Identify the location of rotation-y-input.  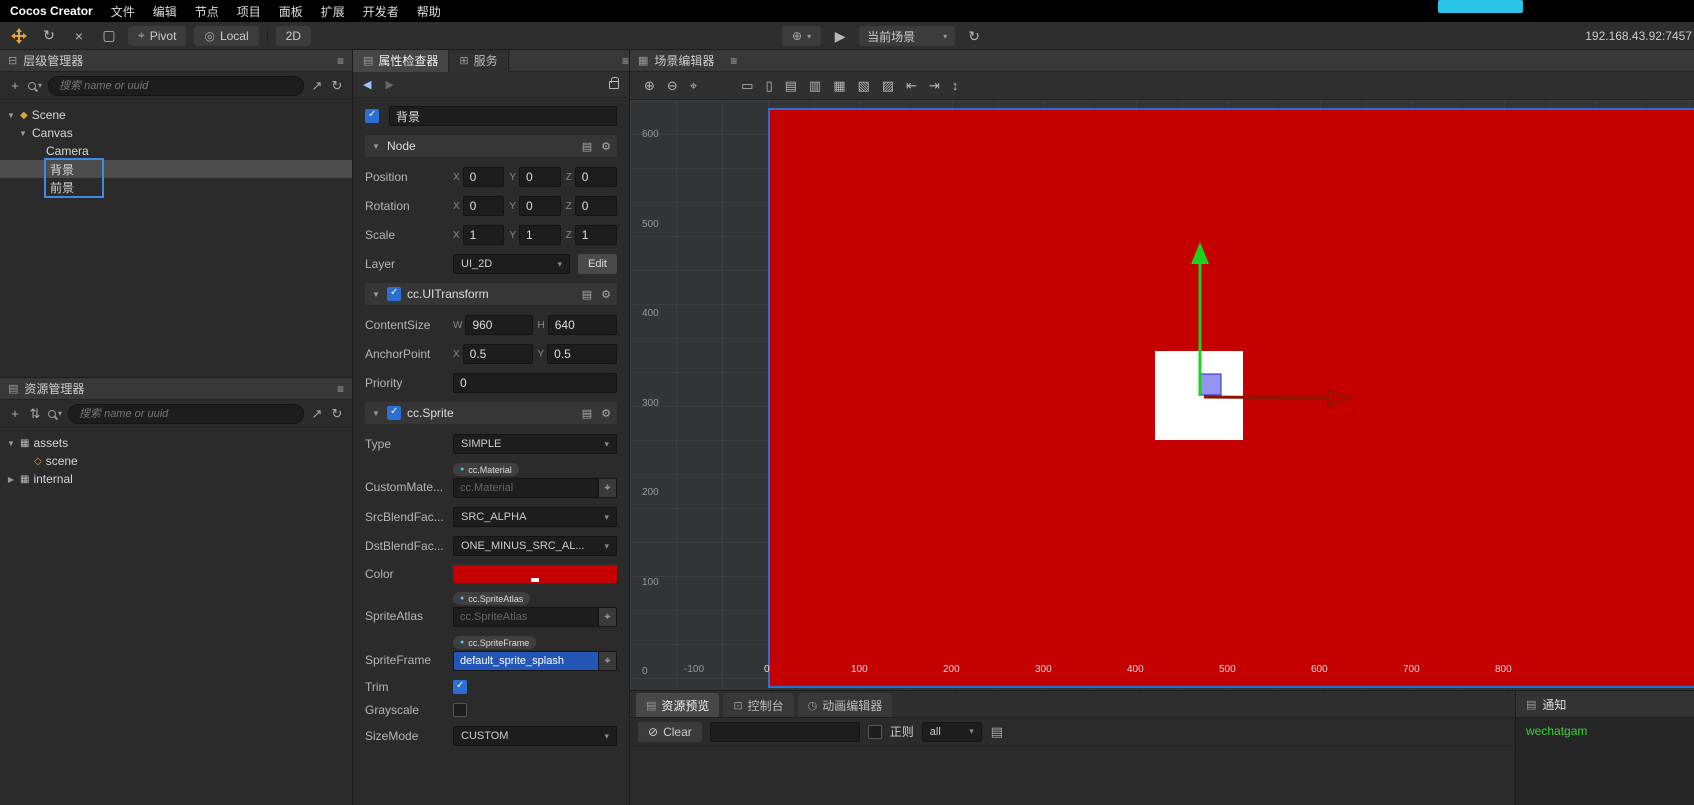
(540, 206).